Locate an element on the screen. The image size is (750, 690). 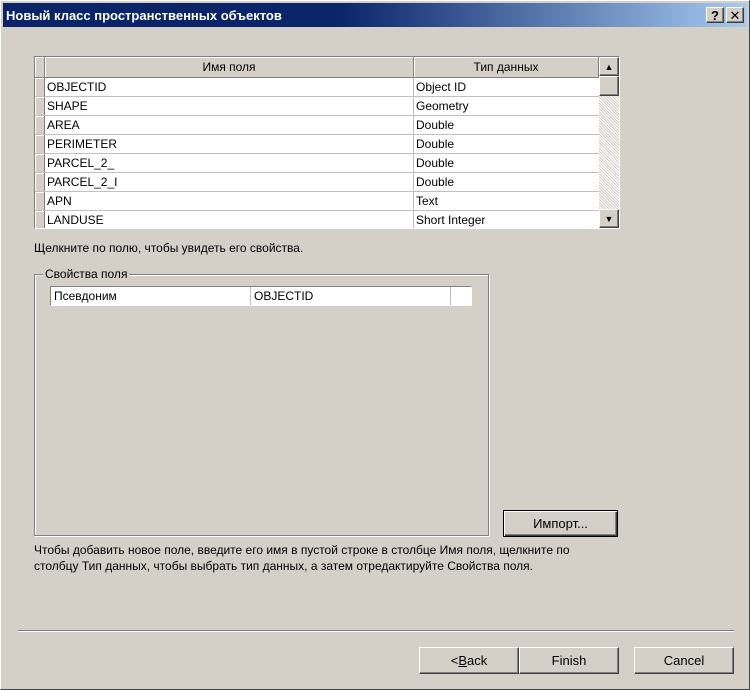
properties-row: Псевдоним OBJECTID is located at coordinates (261, 296).